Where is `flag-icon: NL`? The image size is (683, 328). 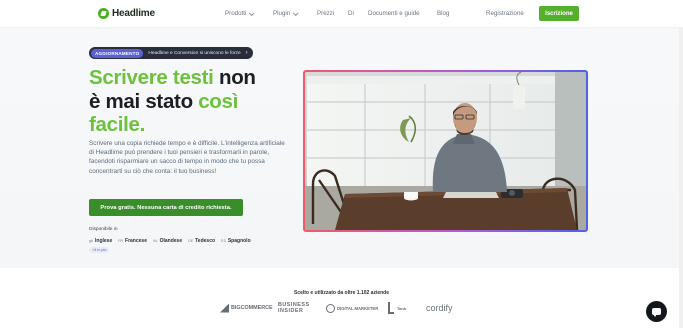
flag-icon: NL is located at coordinates (155, 241).